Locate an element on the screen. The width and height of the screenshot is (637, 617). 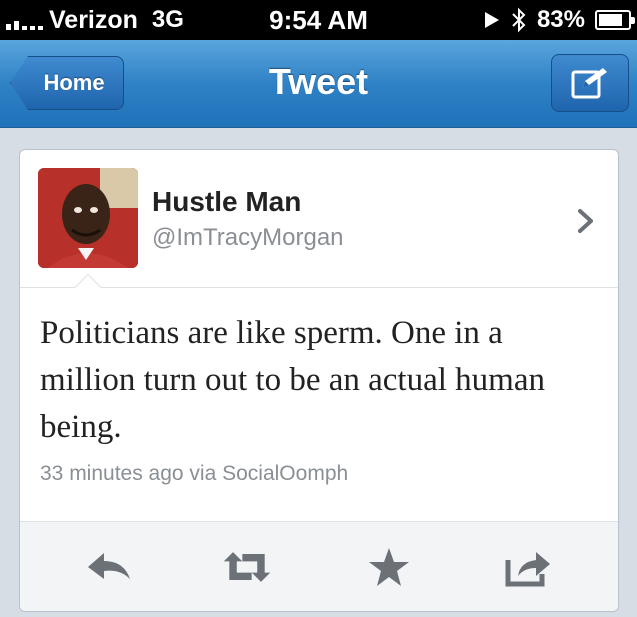
user-handle: @ImTracyMorgan is located at coordinates (248, 237).